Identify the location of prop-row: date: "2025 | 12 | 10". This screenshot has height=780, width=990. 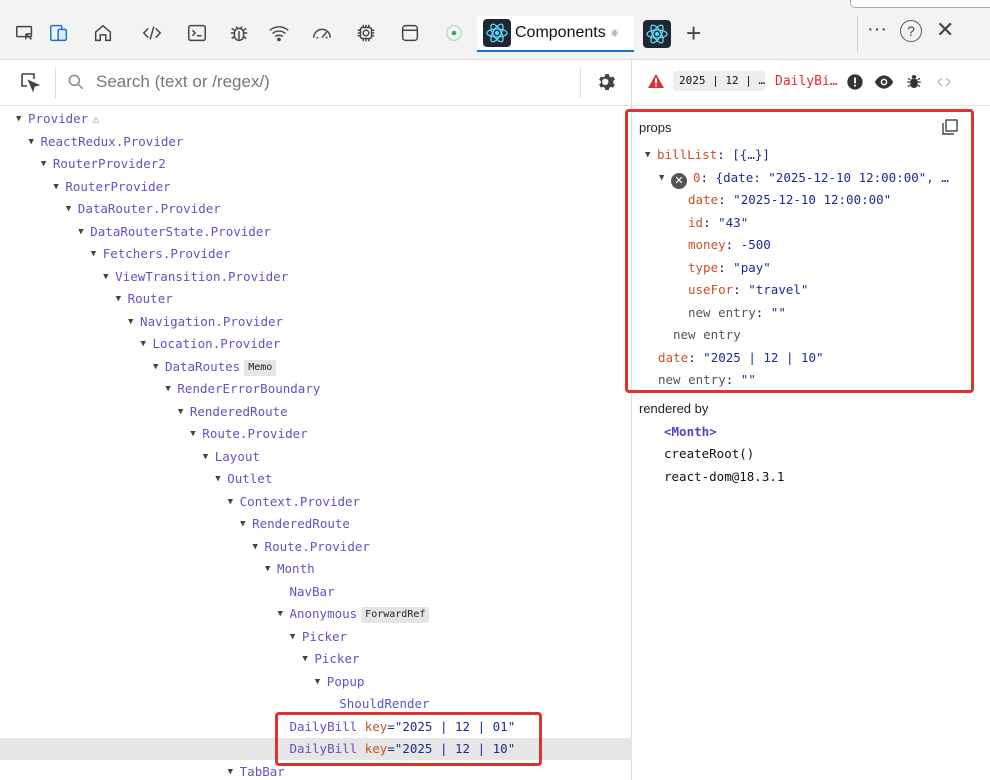
(741, 358).